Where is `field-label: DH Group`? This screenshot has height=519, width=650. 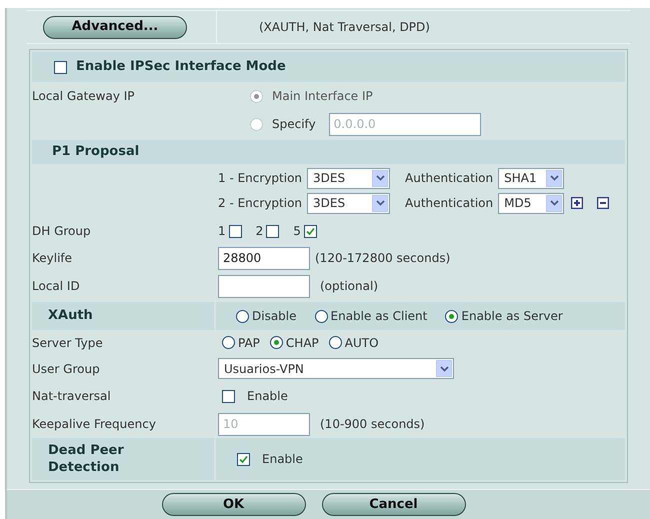
field-label: DH Group is located at coordinates (62, 231).